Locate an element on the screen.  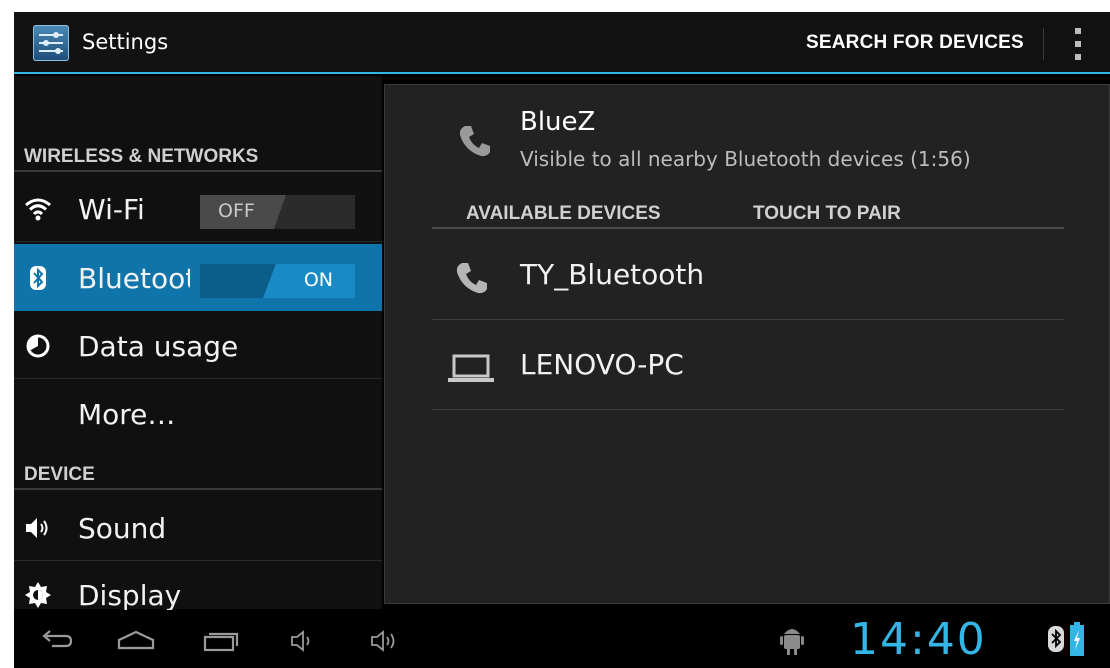
nav-label-wifi: Wi-Fi is located at coordinates (111, 209).